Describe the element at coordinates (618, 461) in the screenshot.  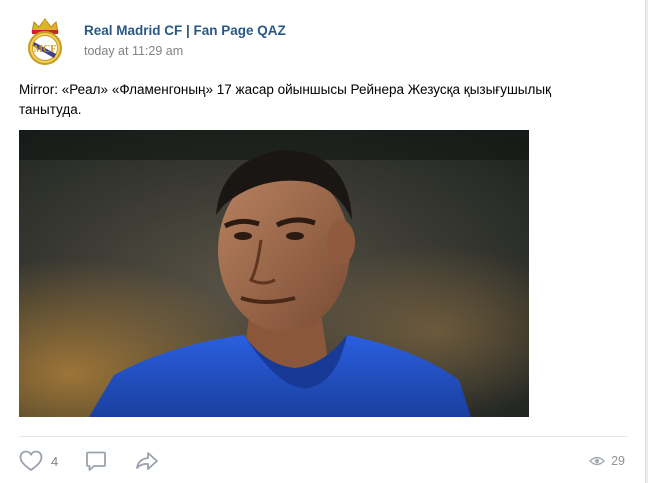
I see `views-count: 29` at that location.